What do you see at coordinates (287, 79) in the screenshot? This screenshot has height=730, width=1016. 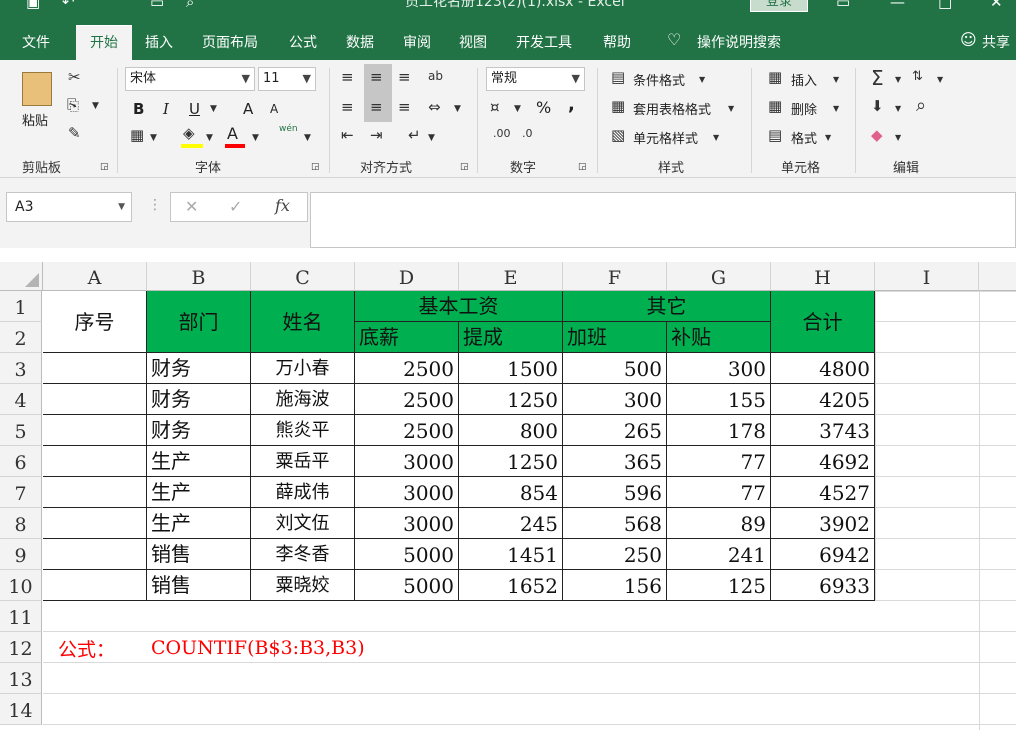 I see `font-size-combo: 11 ▼` at bounding box center [287, 79].